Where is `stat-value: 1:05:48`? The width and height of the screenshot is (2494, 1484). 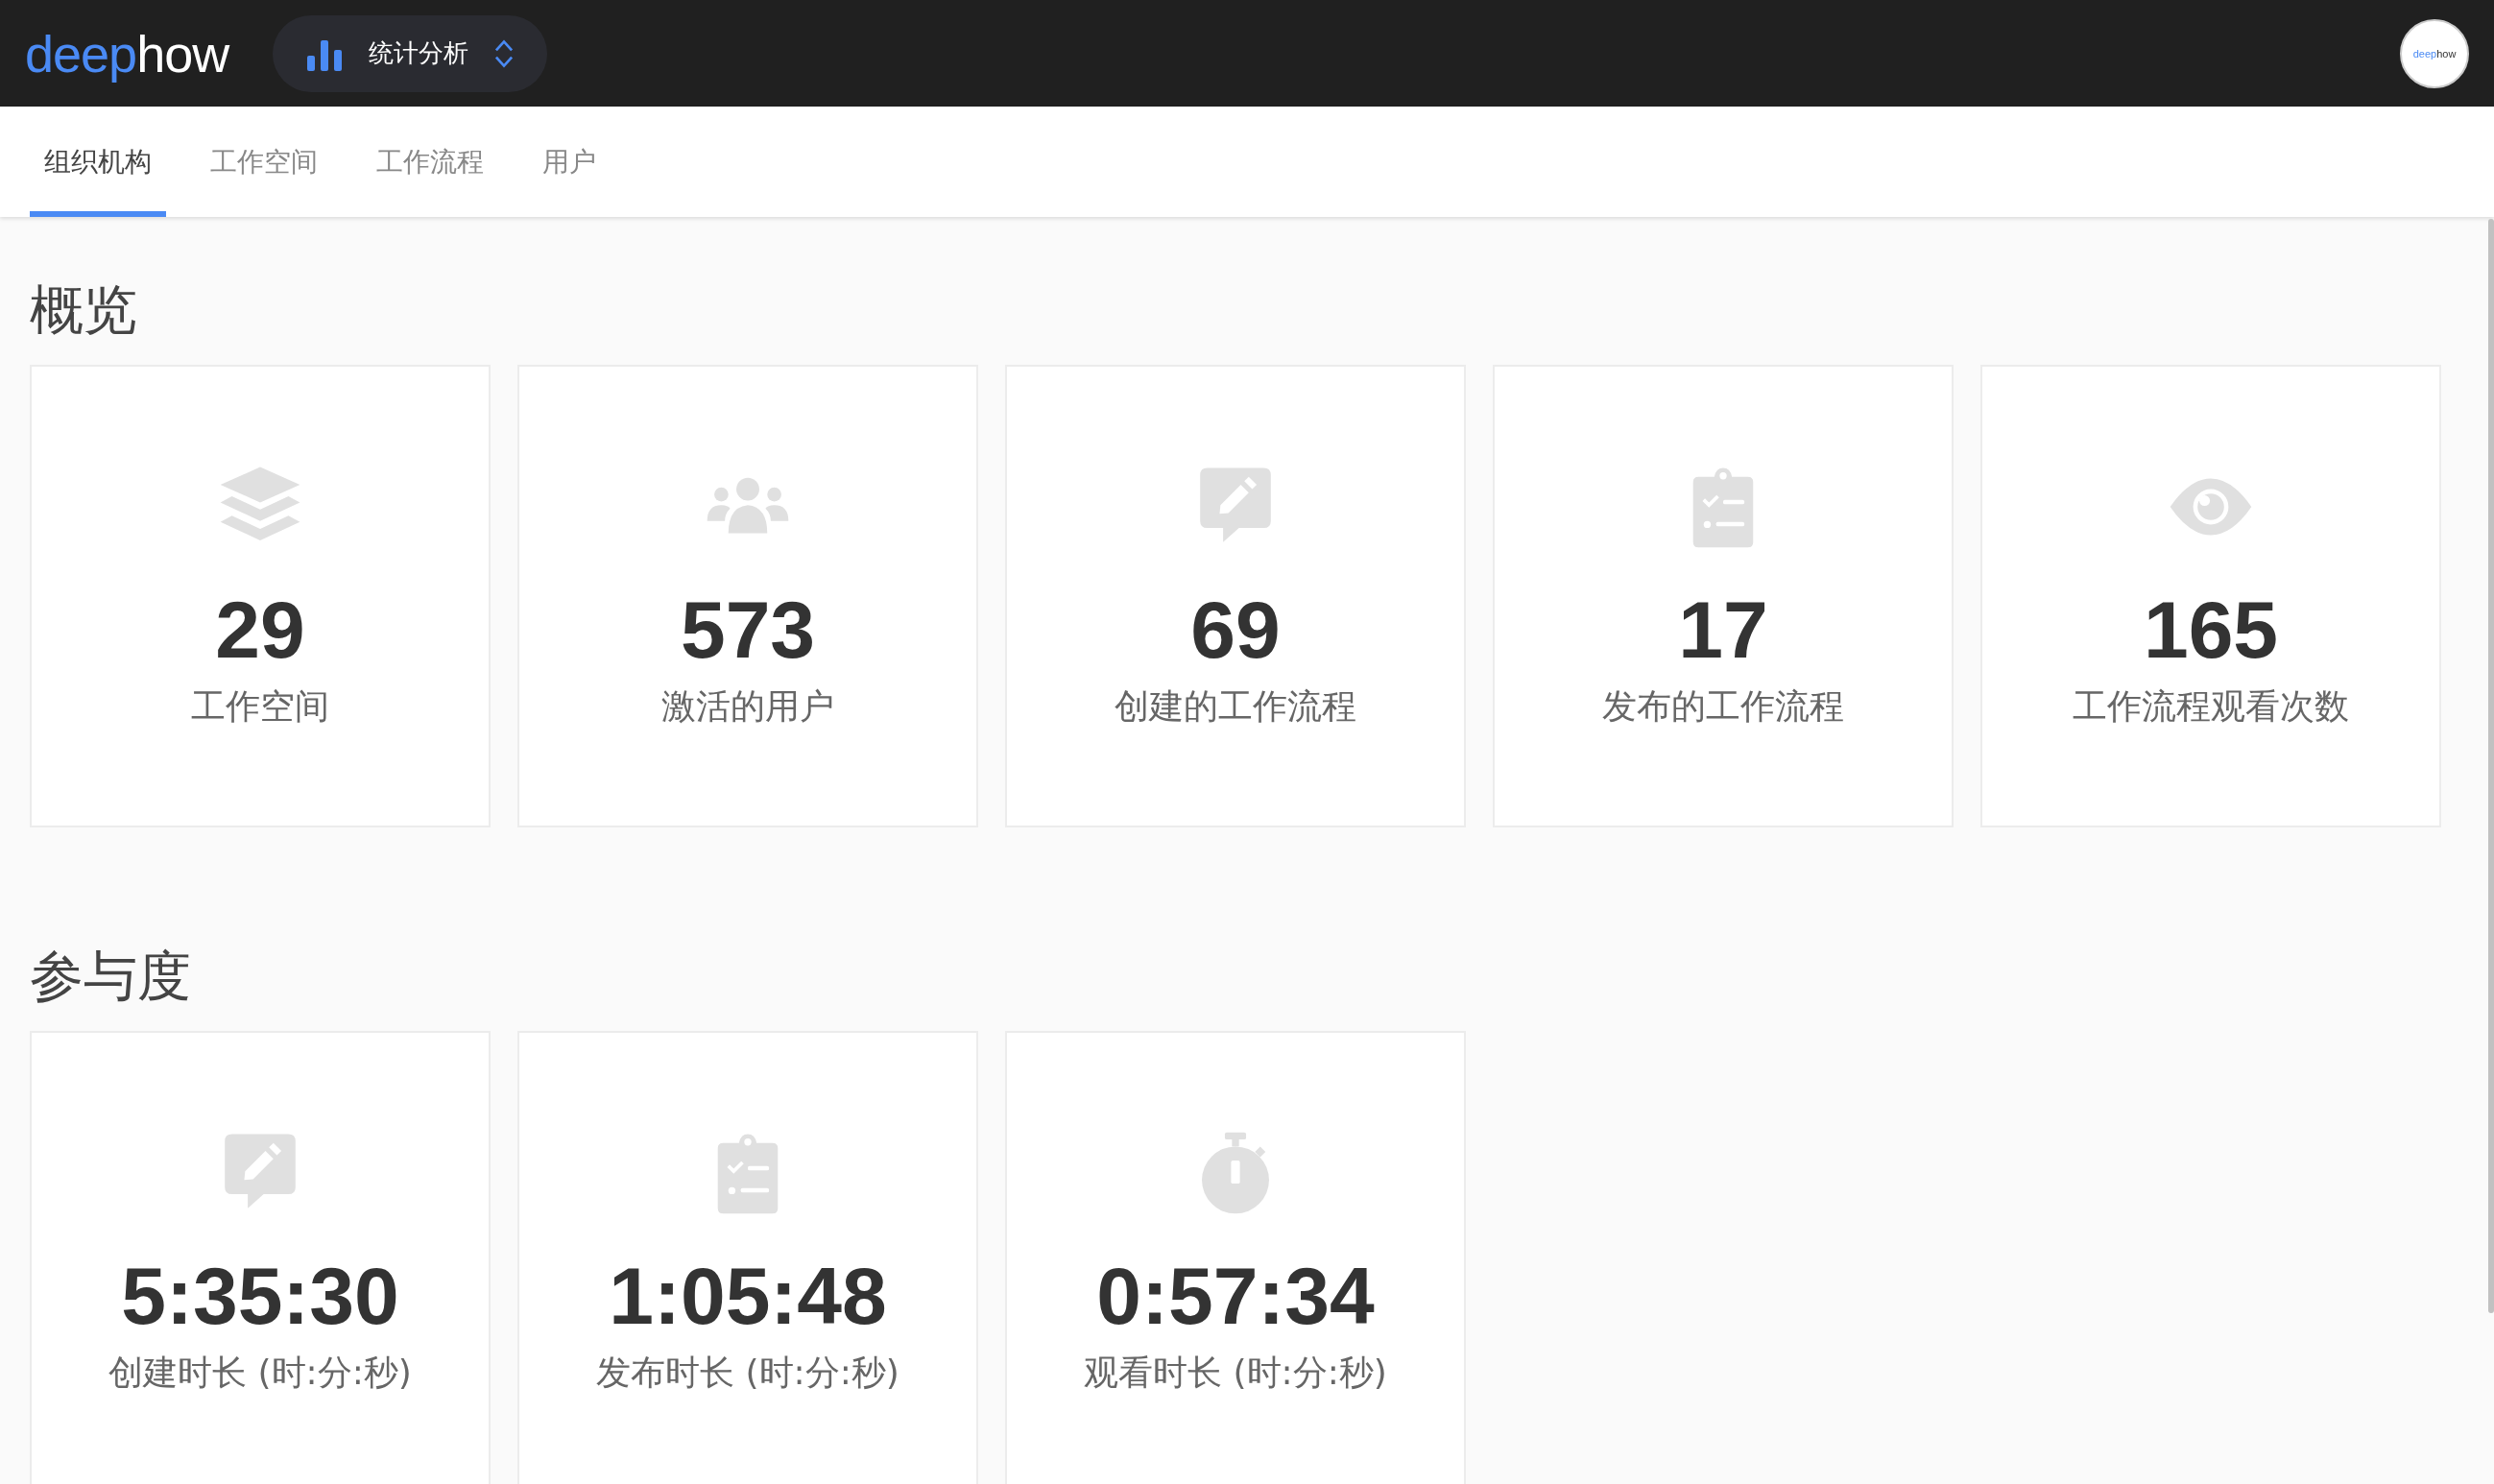 stat-value: 1:05:48 is located at coordinates (748, 1297).